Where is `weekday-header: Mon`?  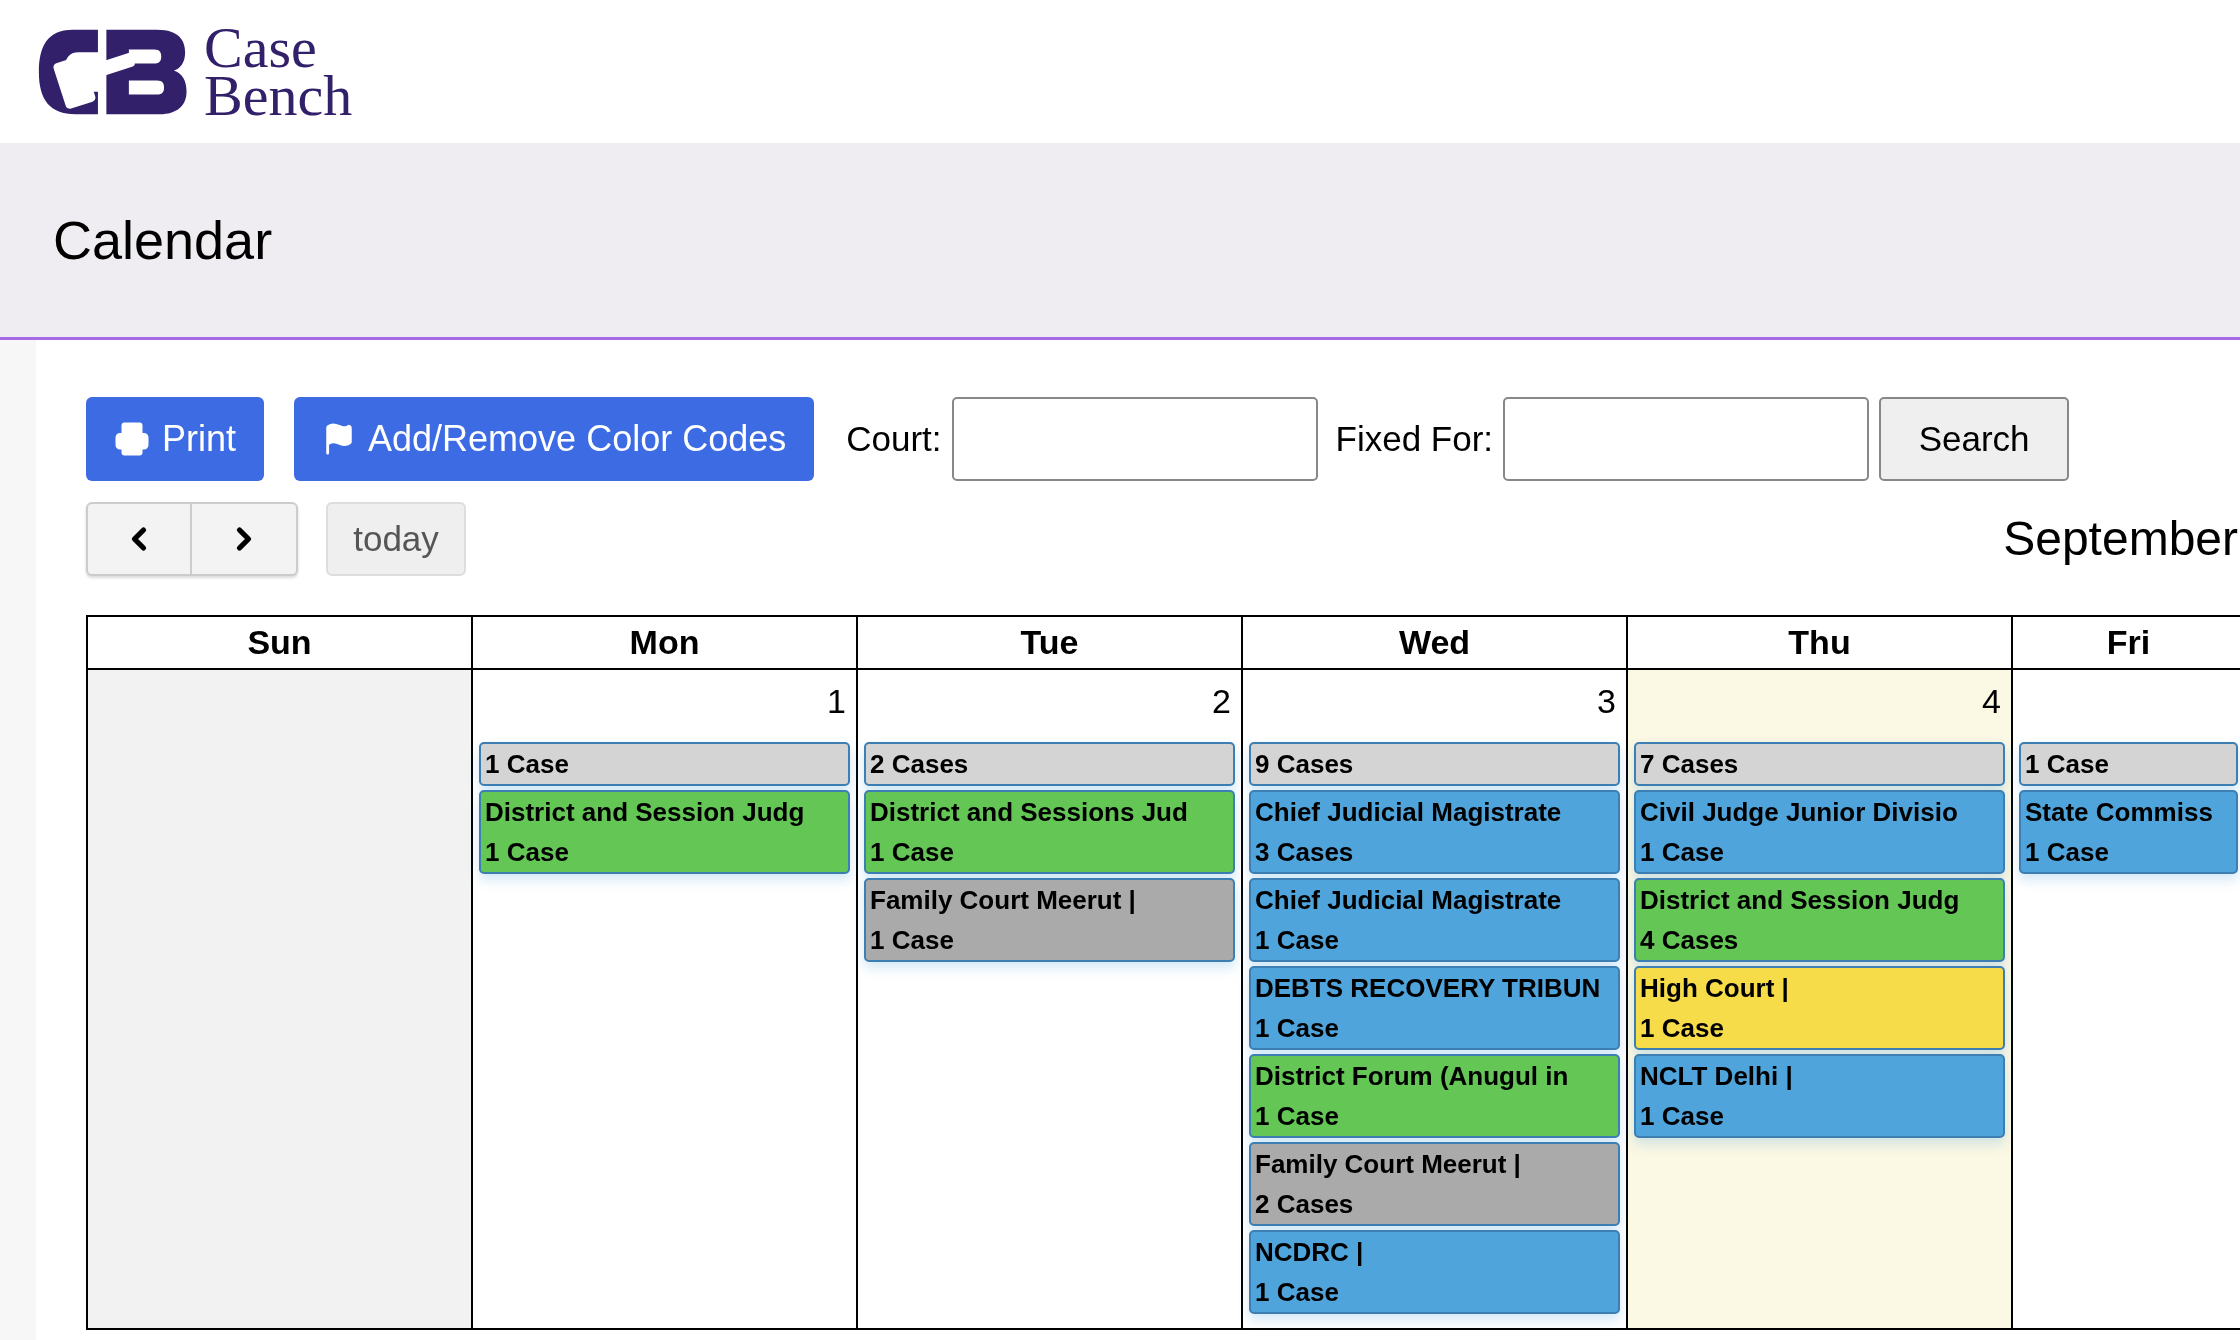
weekday-header: Mon is located at coordinates (664, 642).